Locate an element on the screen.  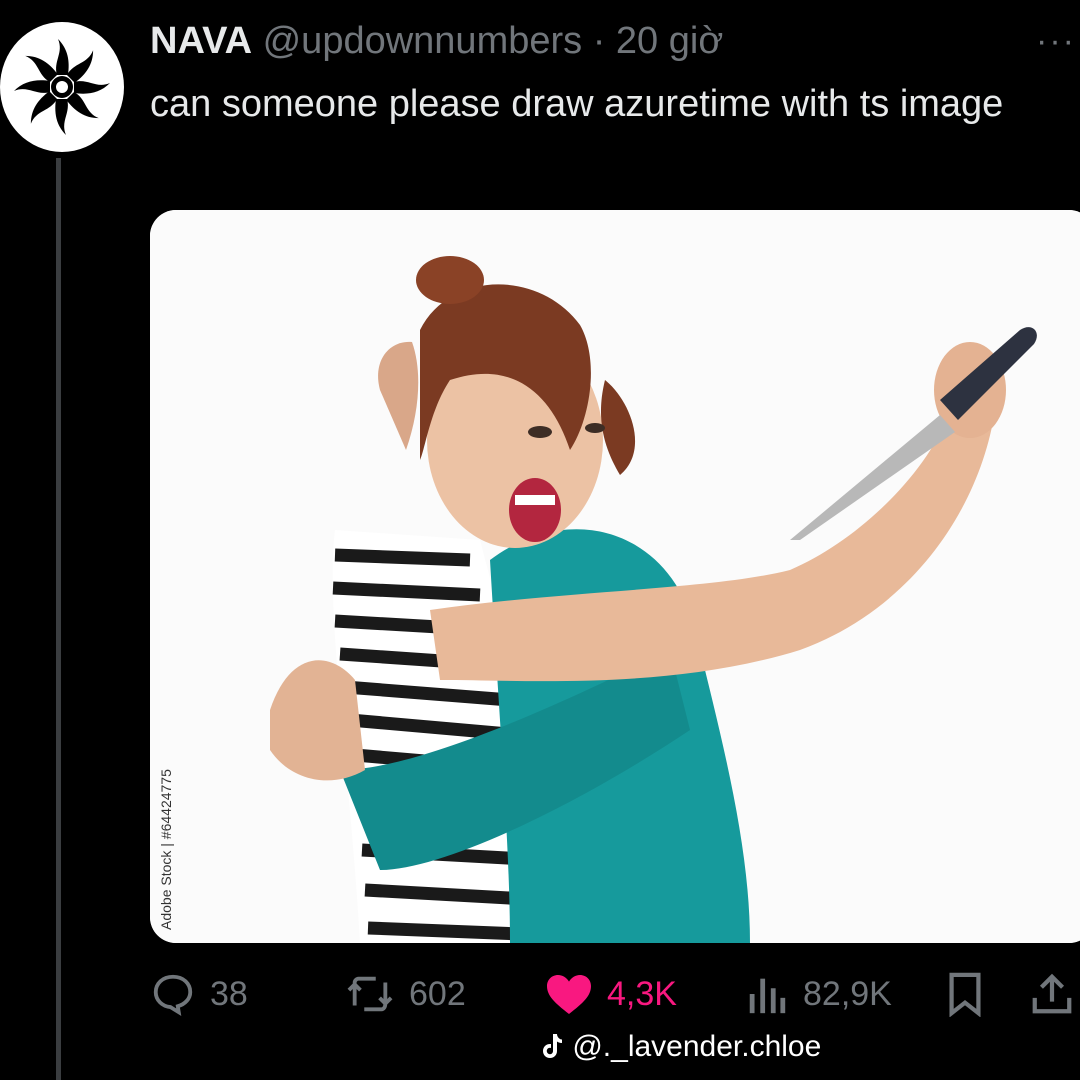
stock-watermark: Adobe Stock | #64424775 is located at coordinates (166, 849).